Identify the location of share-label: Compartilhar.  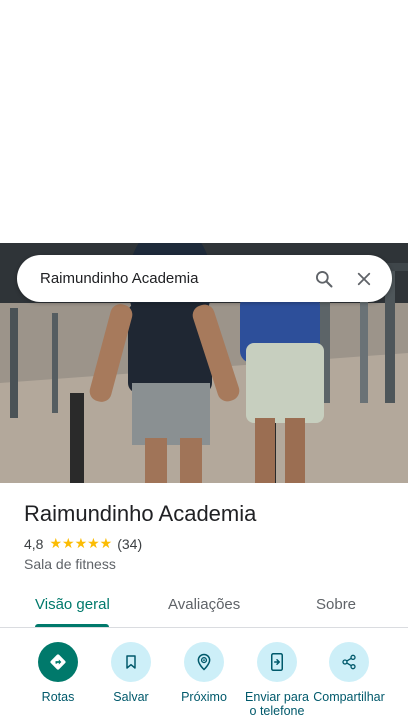
(349, 697).